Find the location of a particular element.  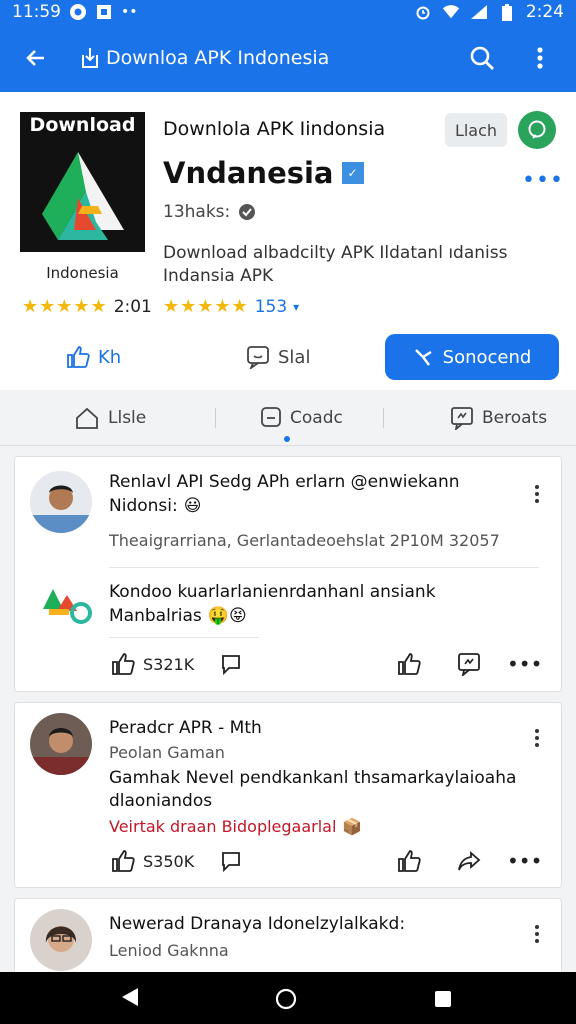

send-icon is located at coordinates (423, 357).